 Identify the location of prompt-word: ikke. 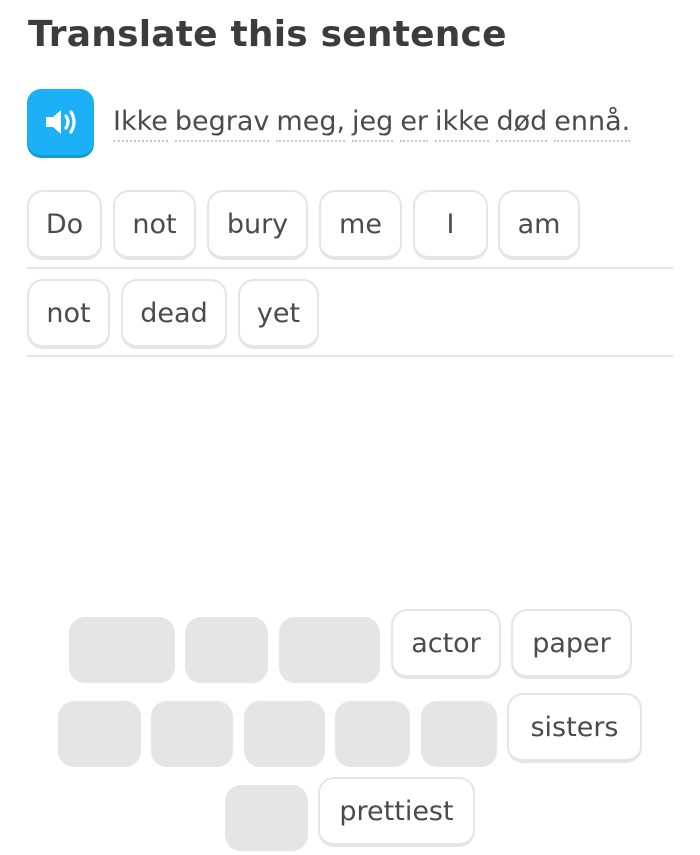
(462, 124).